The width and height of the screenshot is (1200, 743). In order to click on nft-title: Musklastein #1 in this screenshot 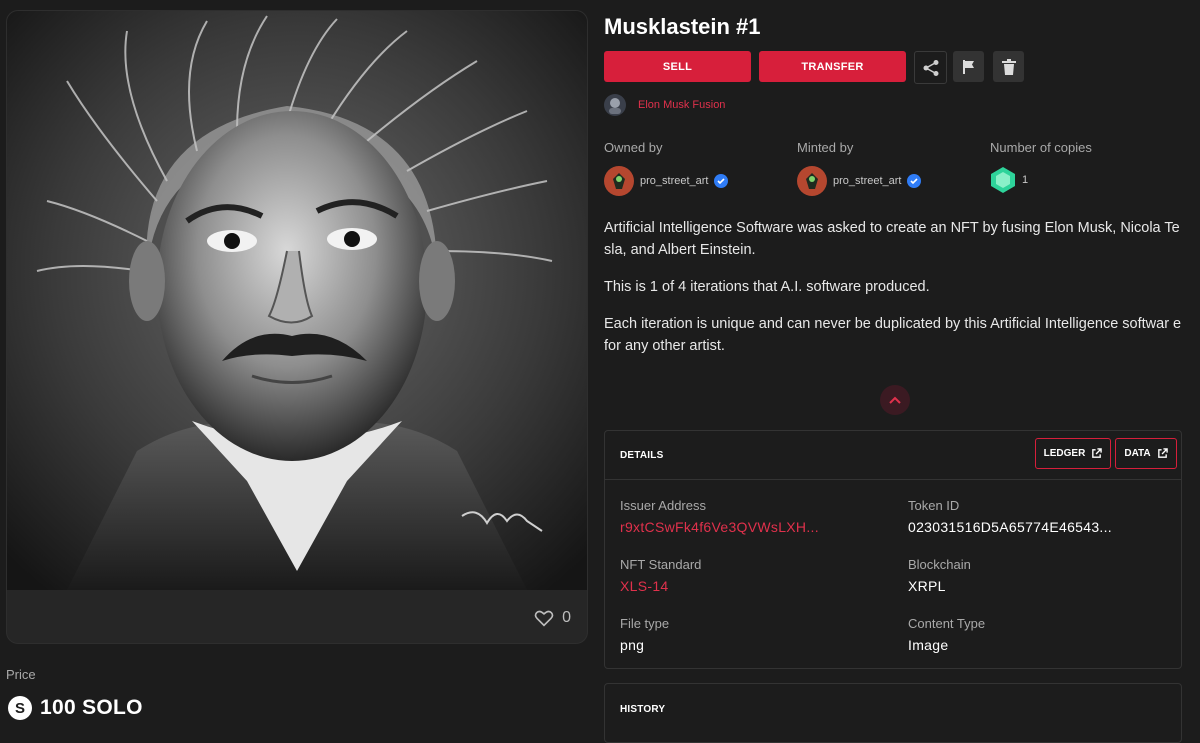, I will do `click(682, 26)`.